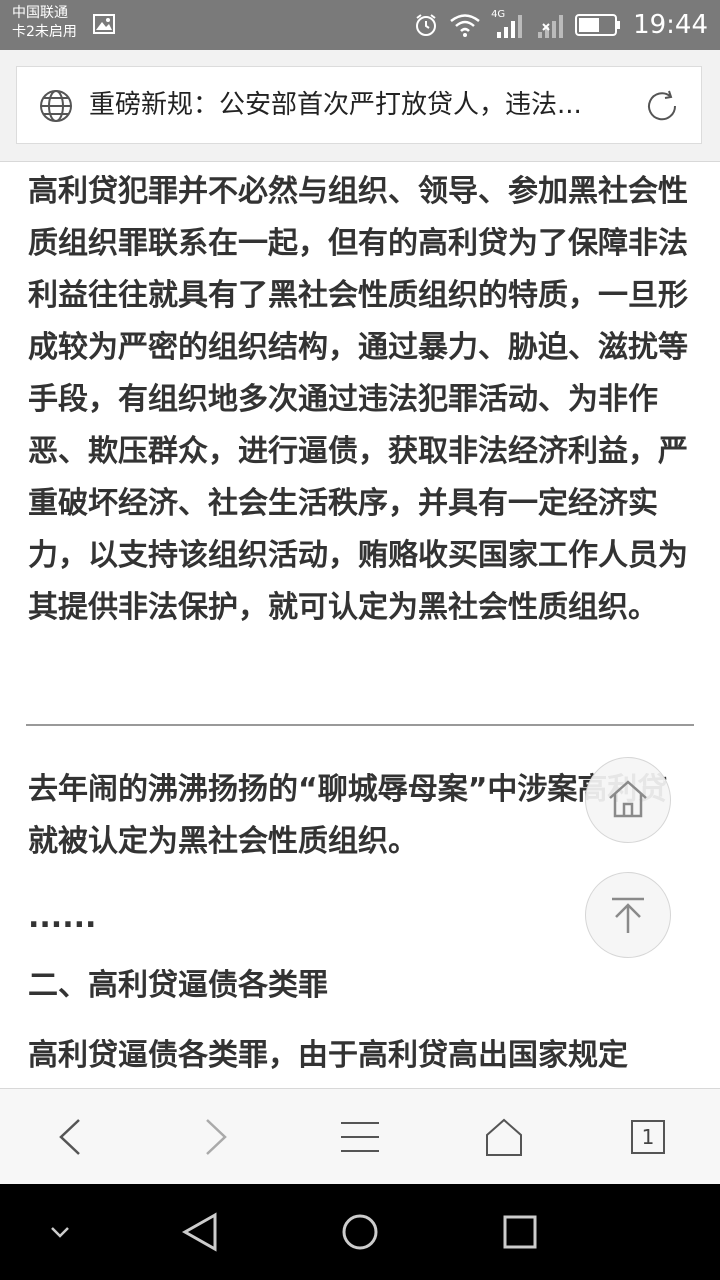 The height and width of the screenshot is (1280, 720). Describe the element at coordinates (598, 25) in the screenshot. I see `battery-icon` at that location.